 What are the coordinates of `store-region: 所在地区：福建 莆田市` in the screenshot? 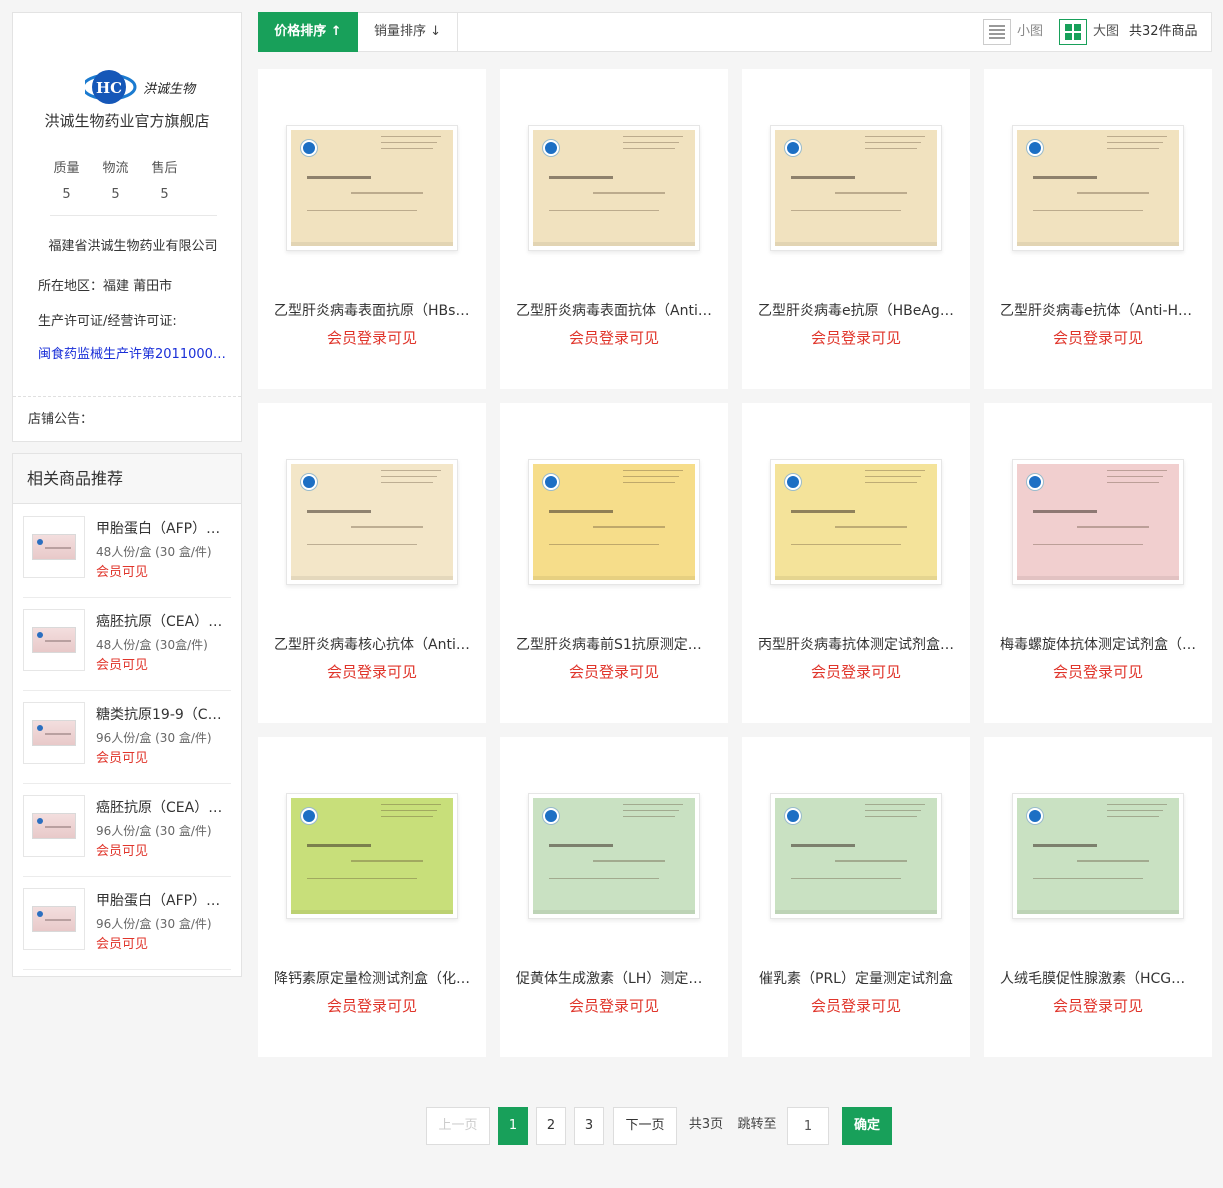 It's located at (105, 286).